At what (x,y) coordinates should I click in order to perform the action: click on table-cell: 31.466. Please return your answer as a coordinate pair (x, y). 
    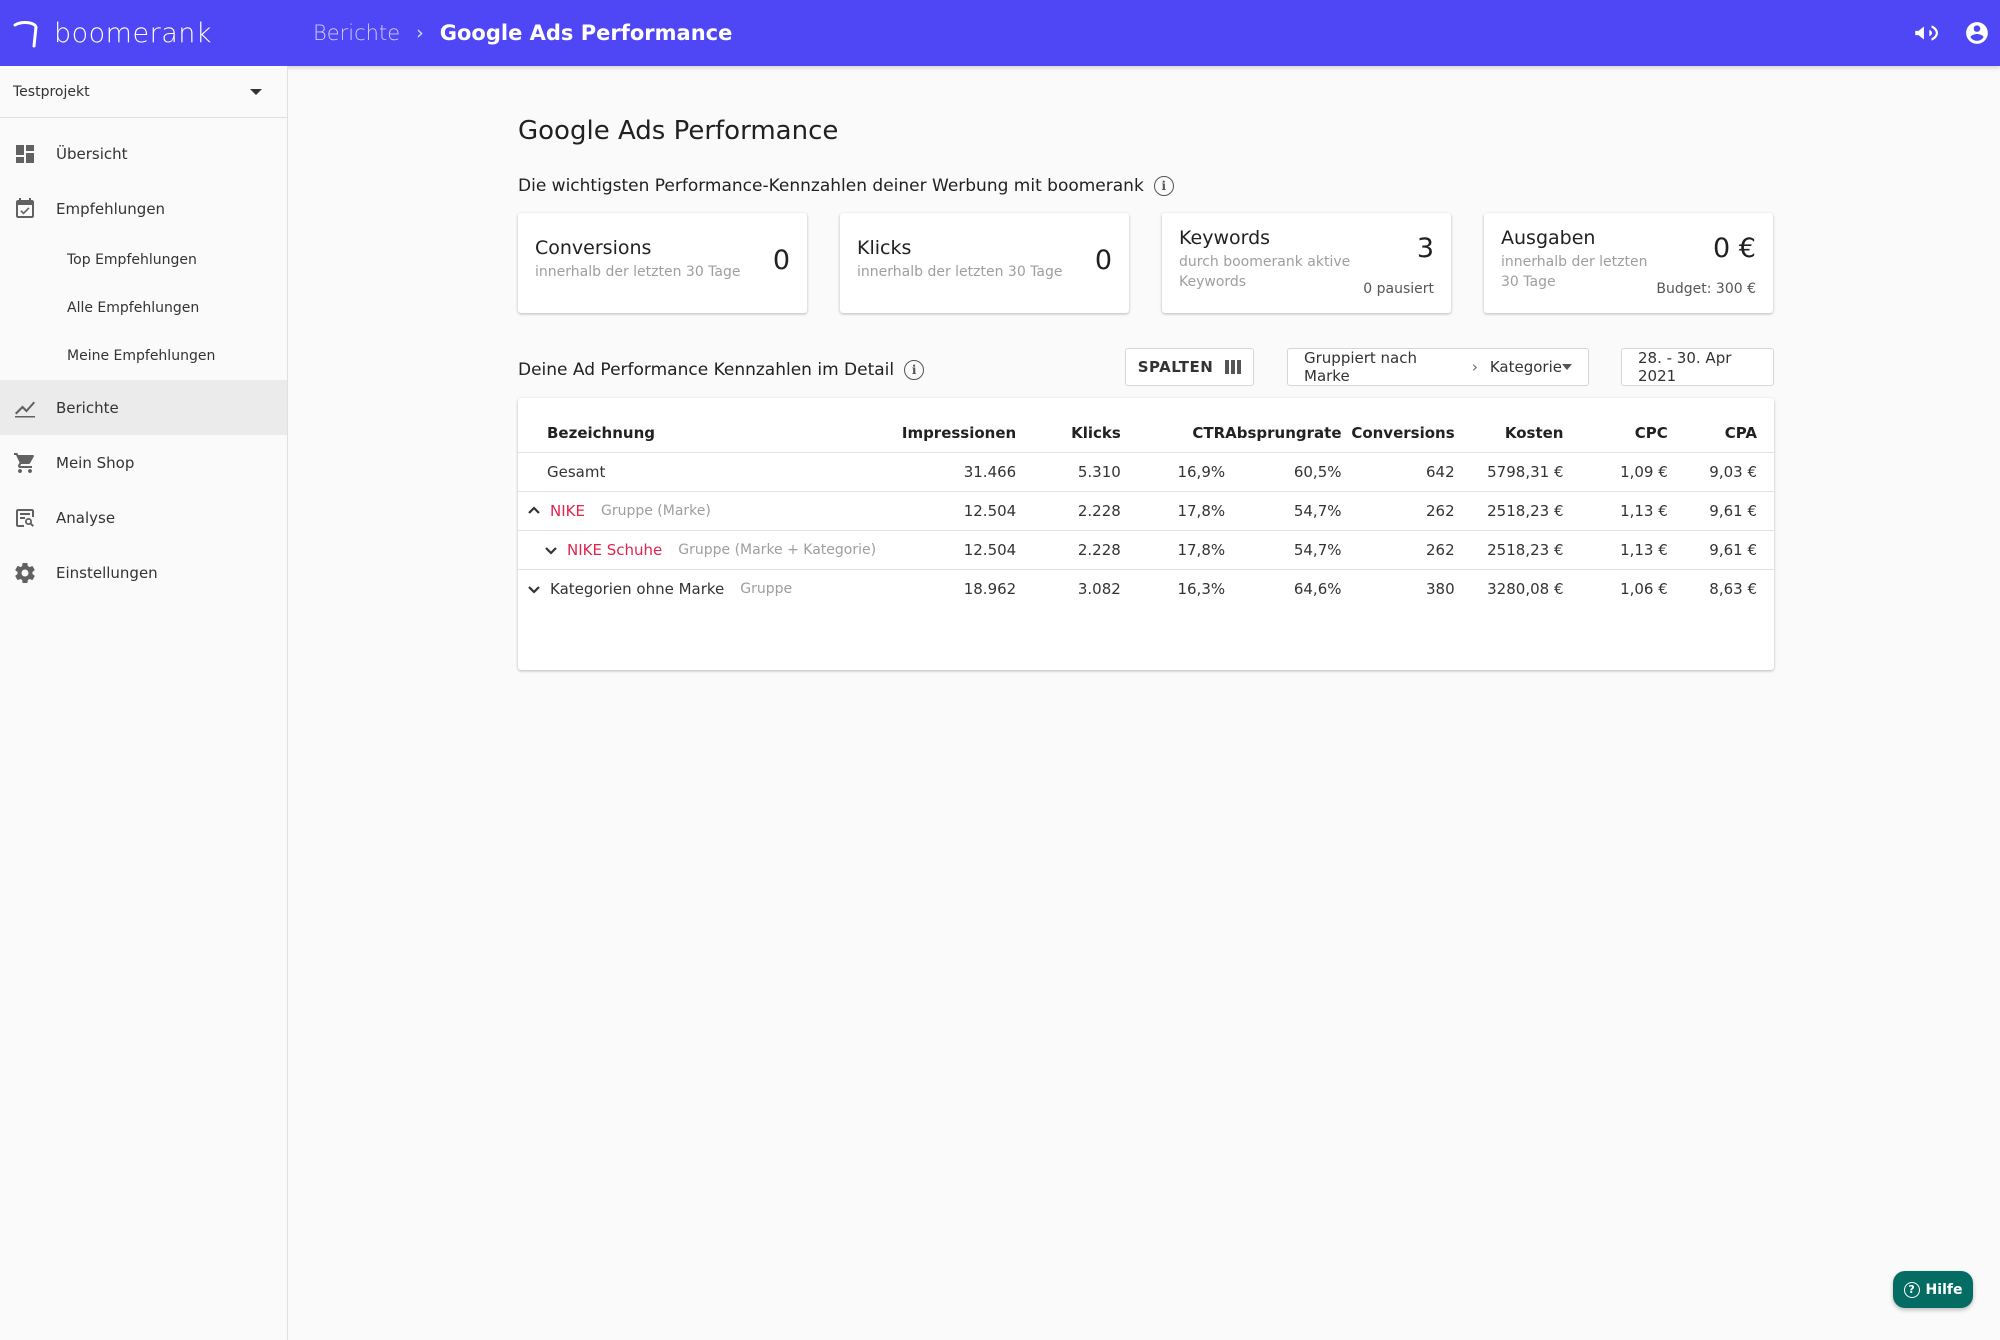
    Looking at the image, I should click on (946, 471).